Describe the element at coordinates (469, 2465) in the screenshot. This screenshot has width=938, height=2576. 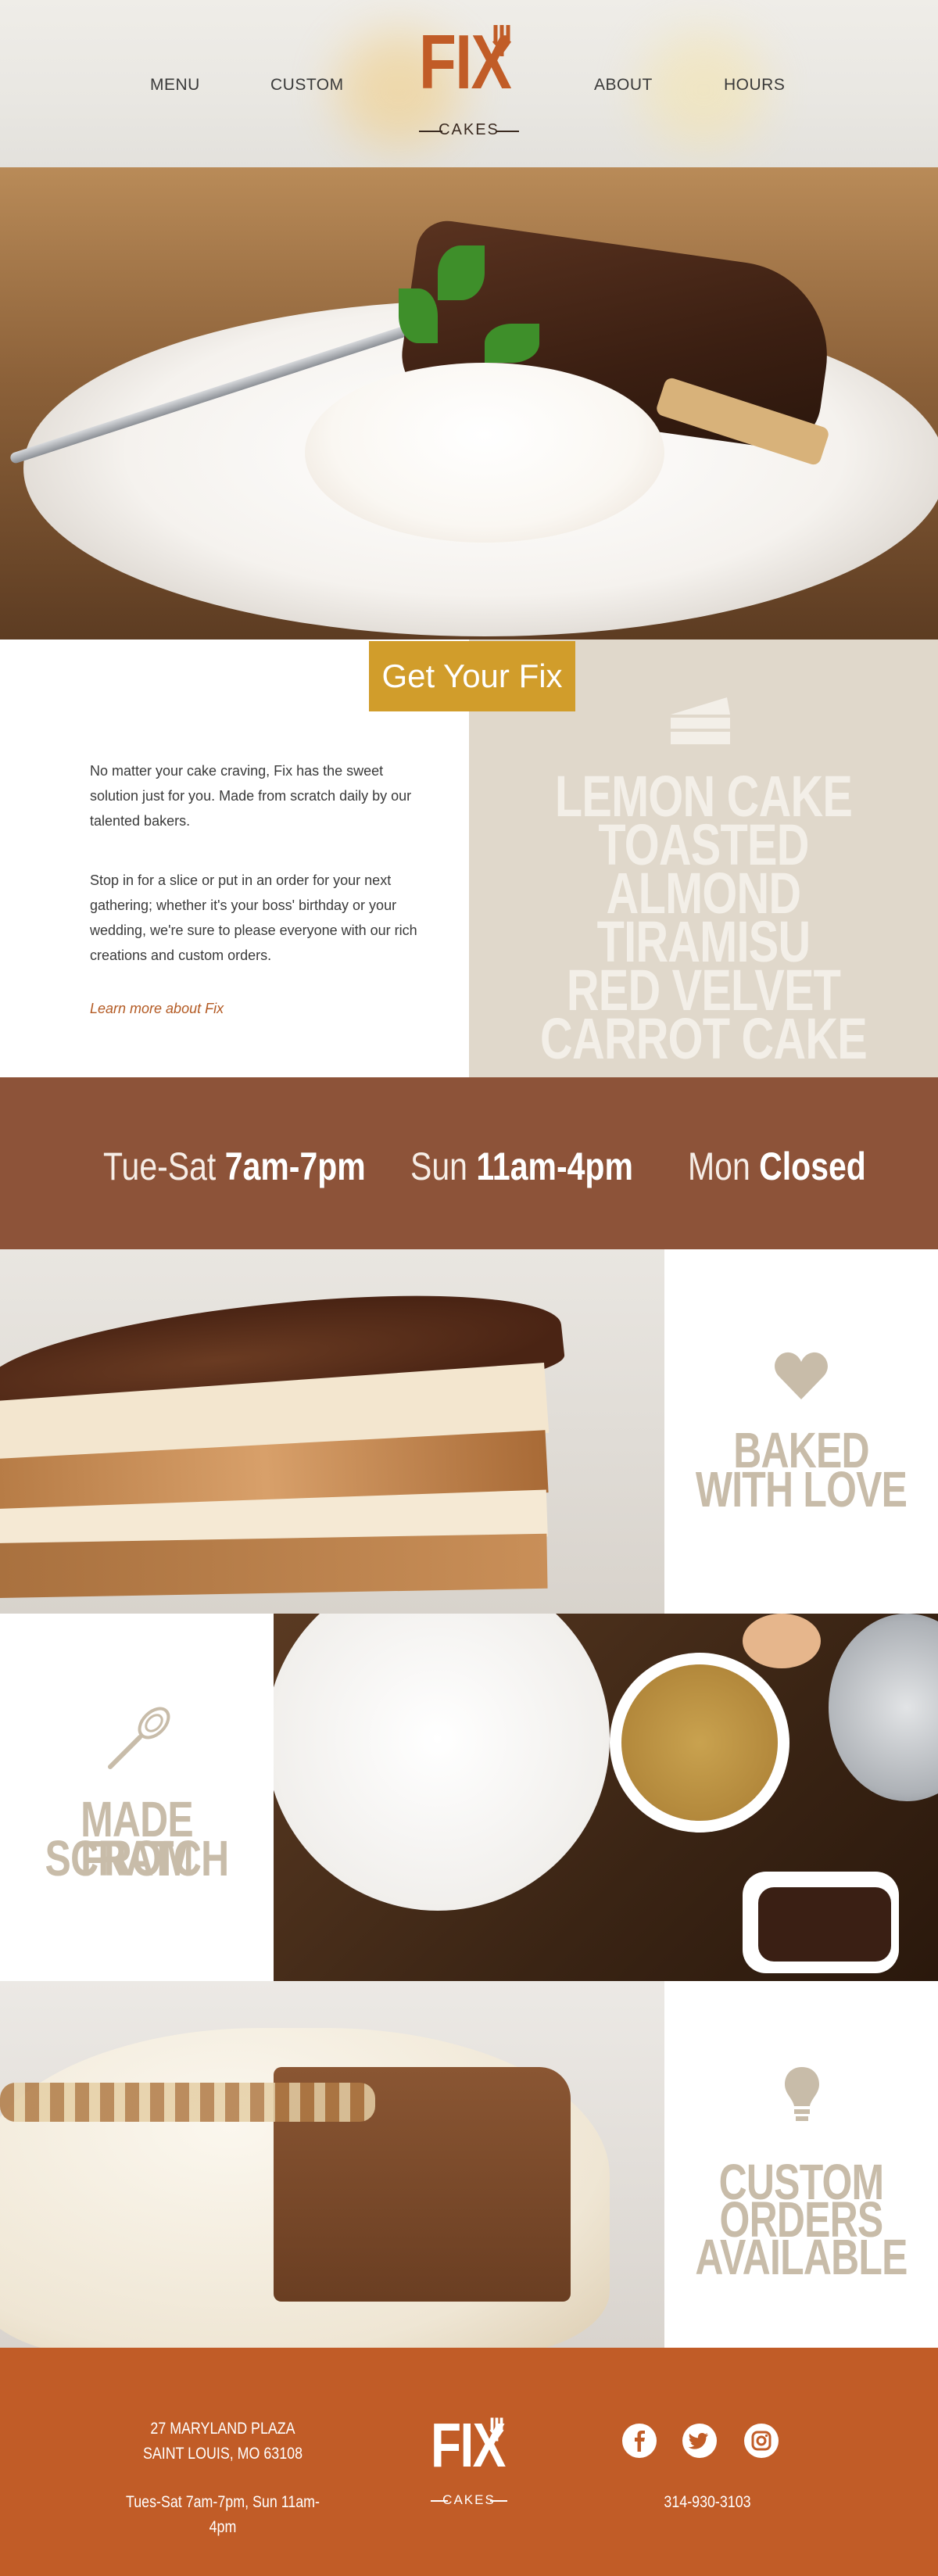
I see `footer-logo: FIX CAKES` at that location.